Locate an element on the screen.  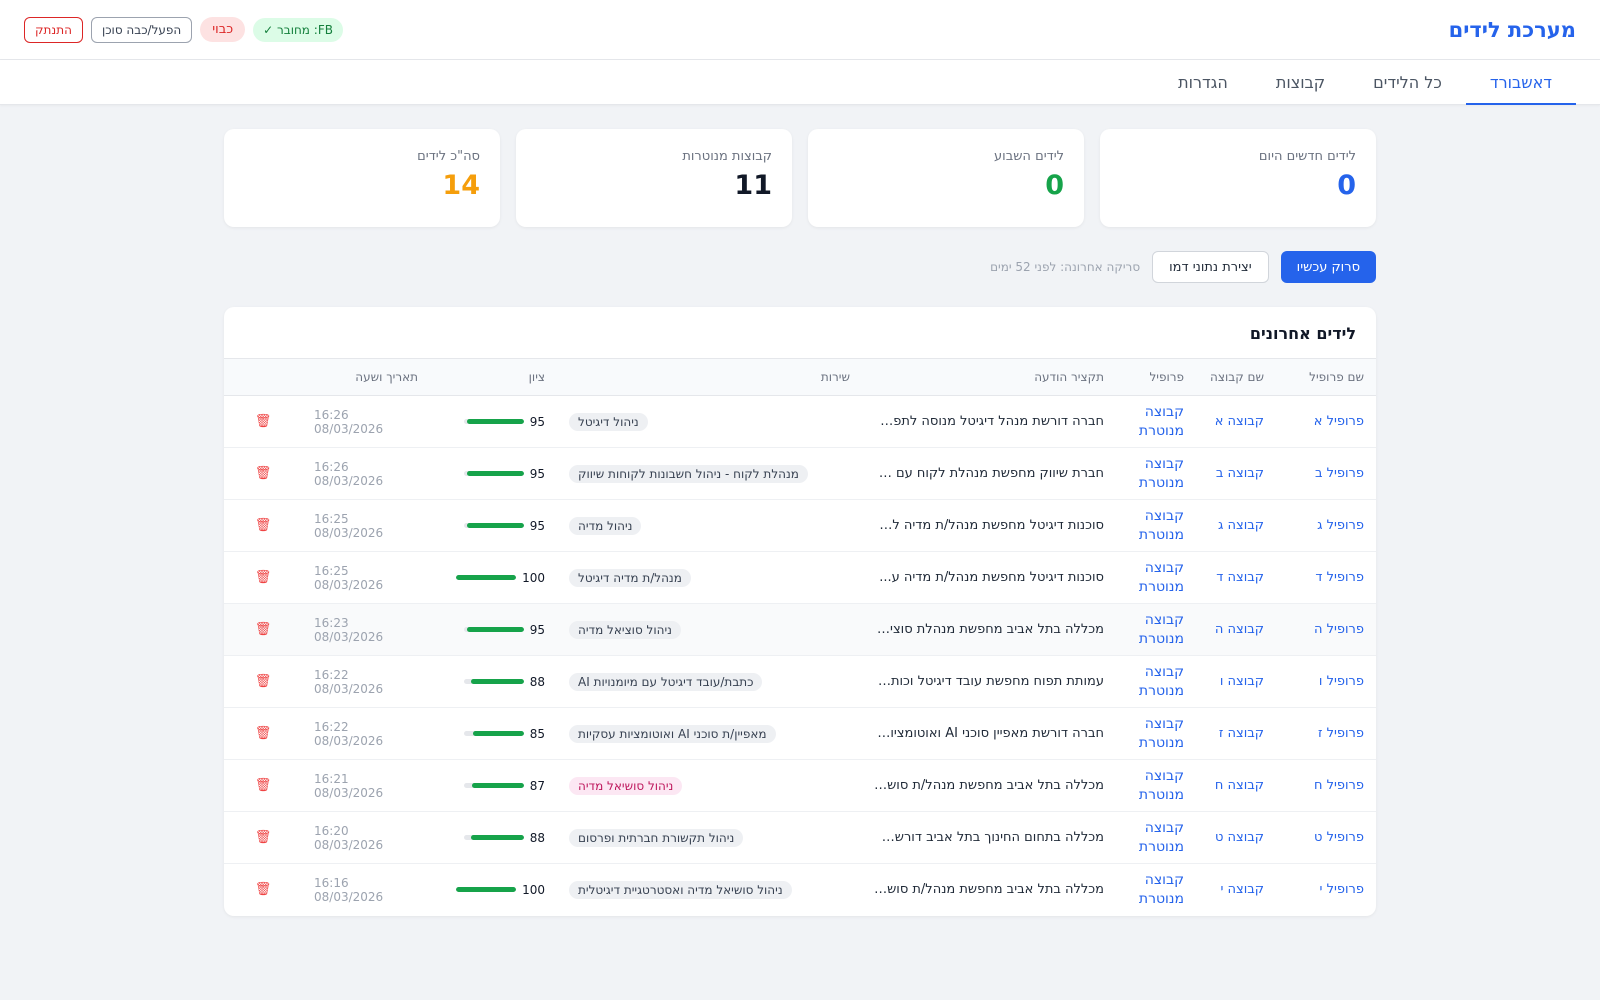
profile-link: פרופיל ד is located at coordinates (1339, 577).